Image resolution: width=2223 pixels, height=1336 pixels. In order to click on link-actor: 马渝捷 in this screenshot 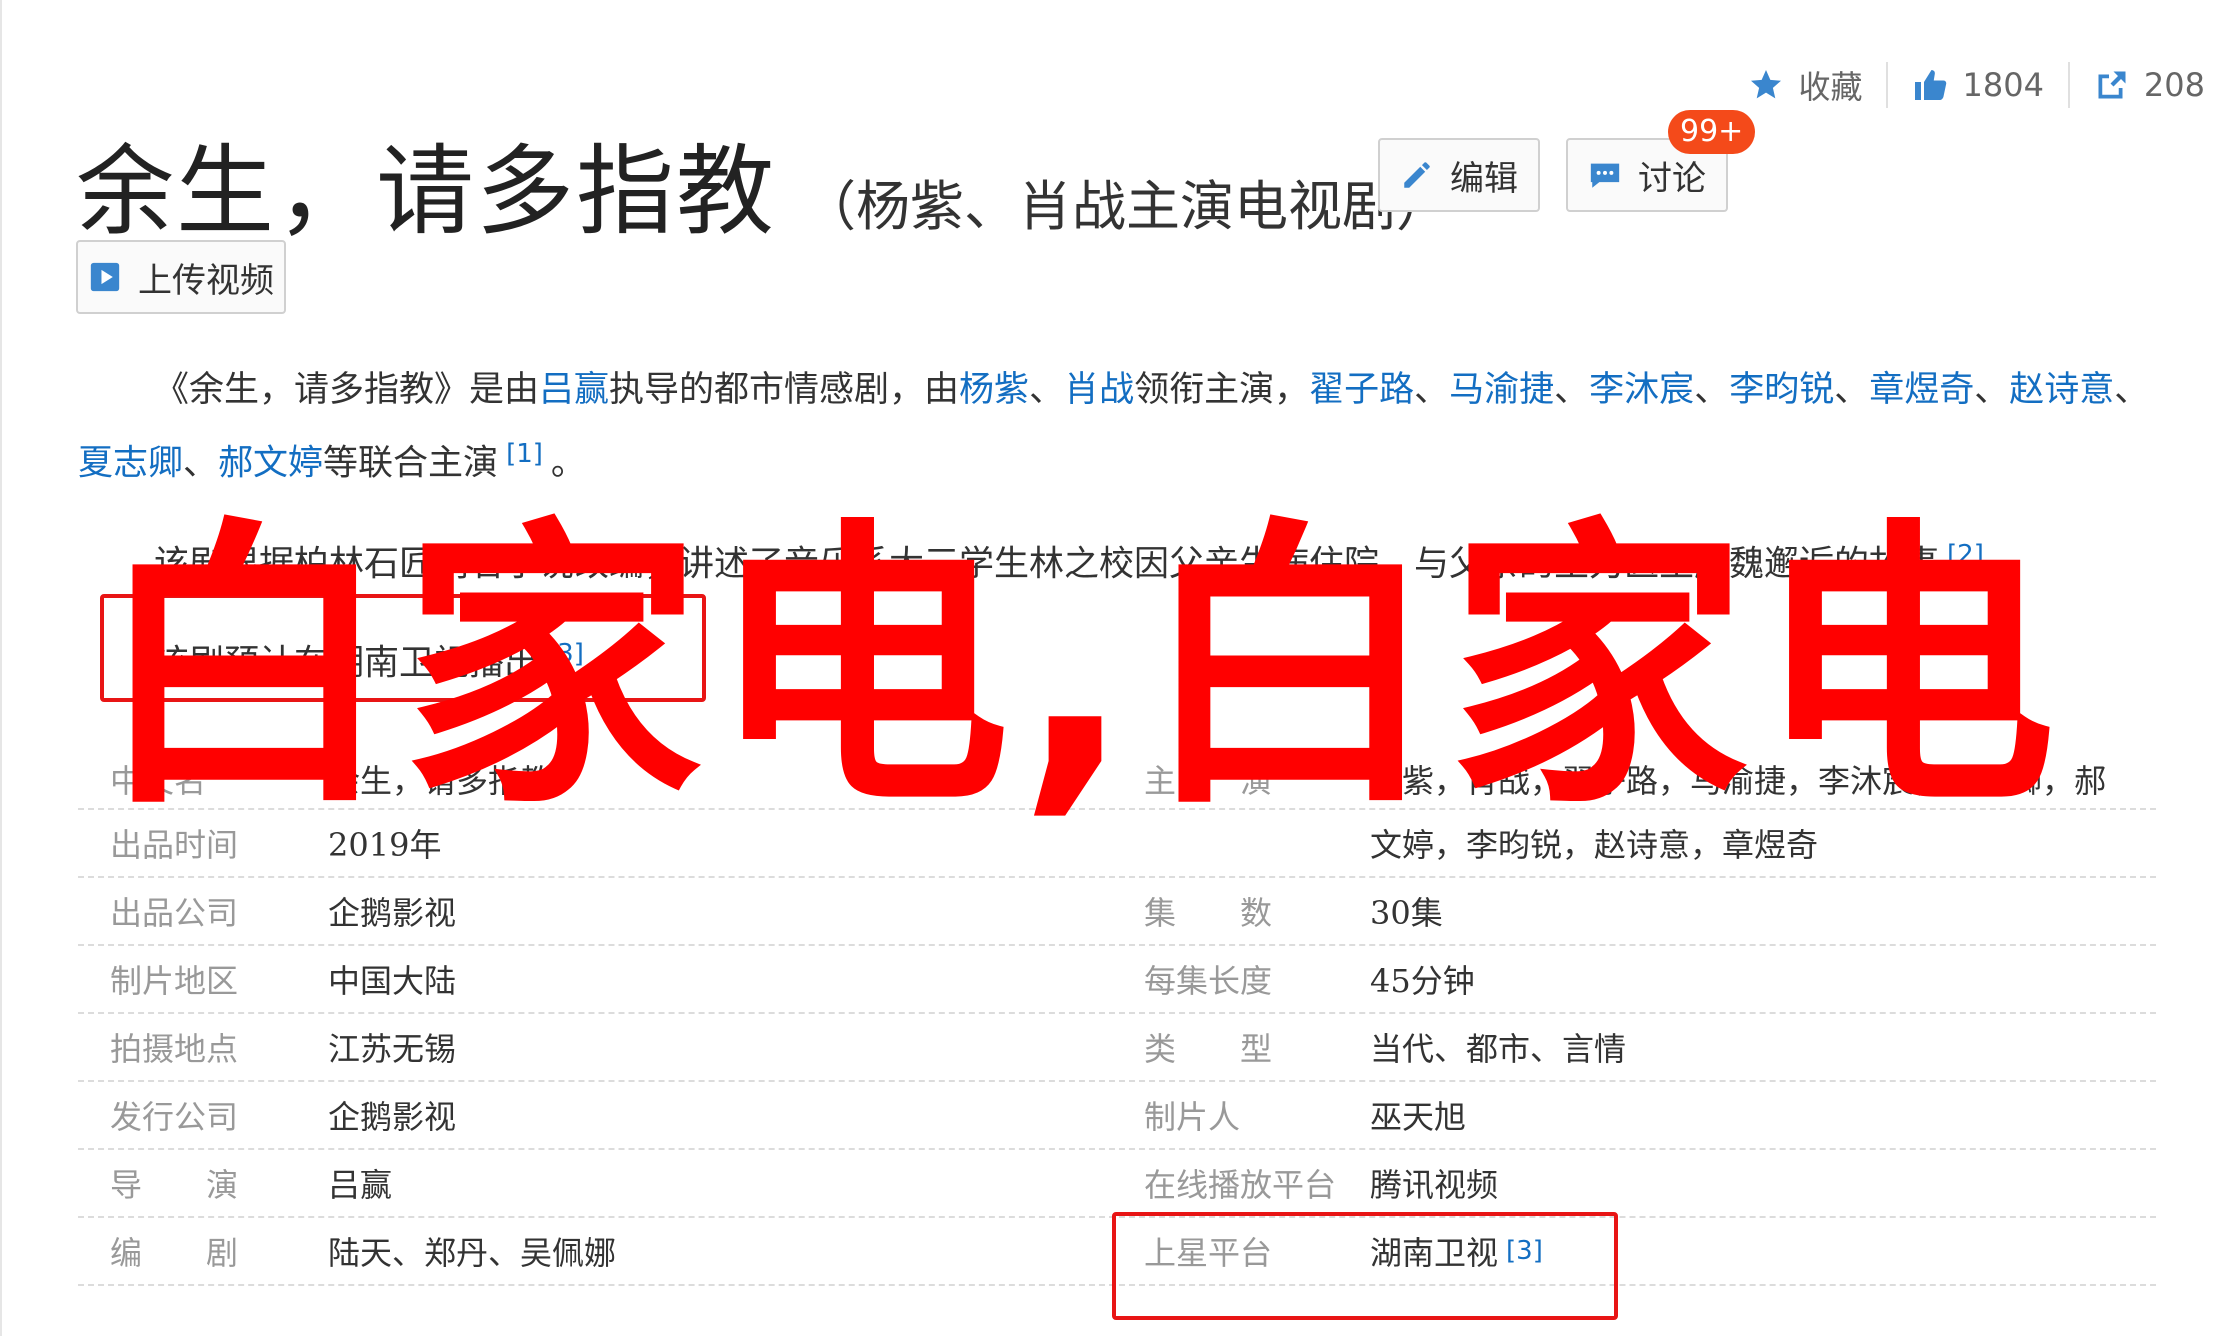, I will do `click(1501, 390)`.